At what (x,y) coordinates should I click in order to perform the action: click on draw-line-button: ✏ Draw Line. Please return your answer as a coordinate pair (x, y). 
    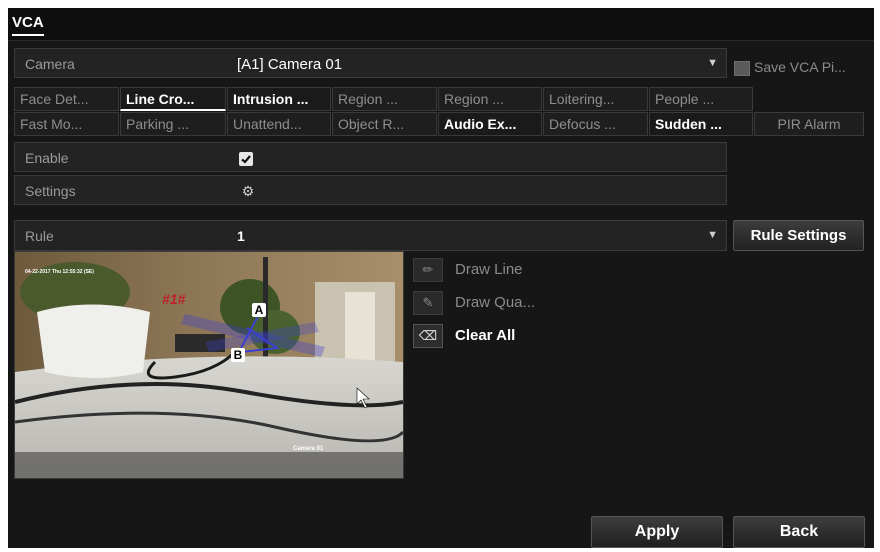
    Looking at the image, I should click on (513, 270).